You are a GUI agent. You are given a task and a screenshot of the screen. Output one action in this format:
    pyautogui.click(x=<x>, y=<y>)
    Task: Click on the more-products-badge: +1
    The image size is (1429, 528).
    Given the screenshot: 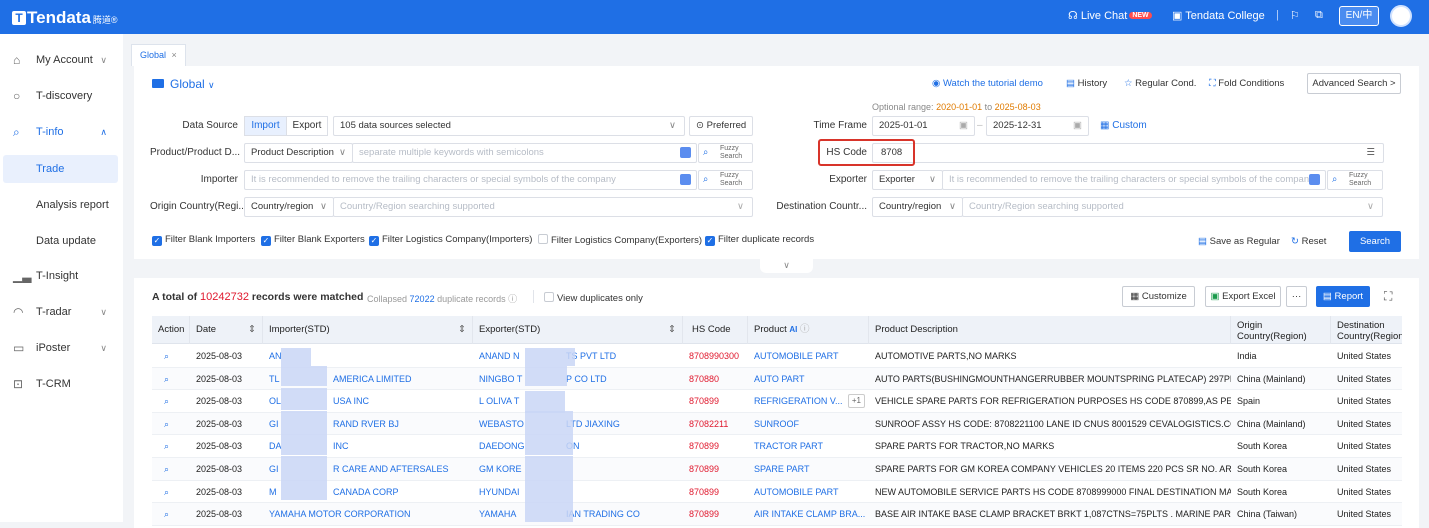 What is the action you would take?
    pyautogui.click(x=856, y=401)
    